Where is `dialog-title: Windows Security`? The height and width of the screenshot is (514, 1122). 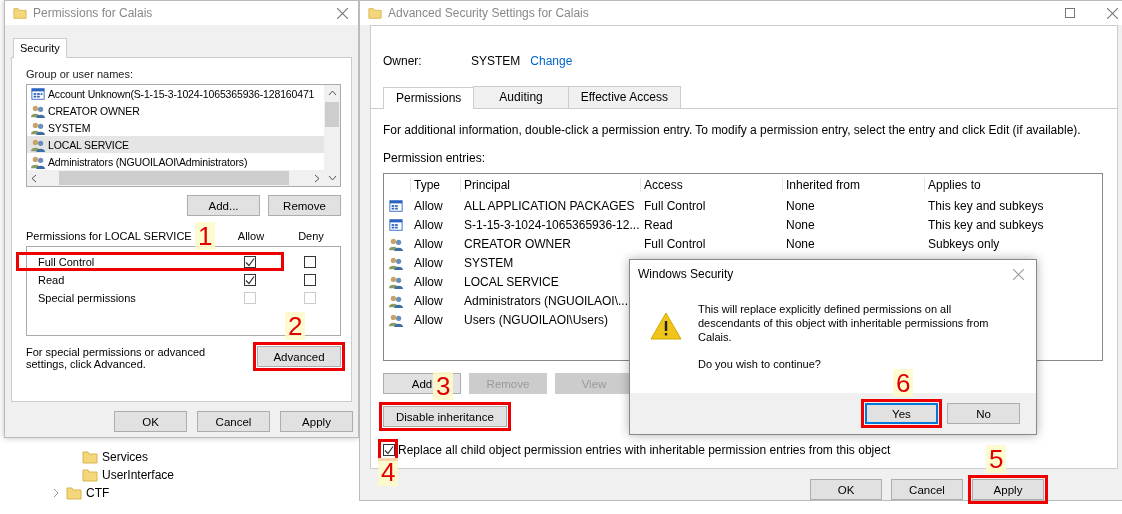 dialog-title: Windows Security is located at coordinates (686, 274).